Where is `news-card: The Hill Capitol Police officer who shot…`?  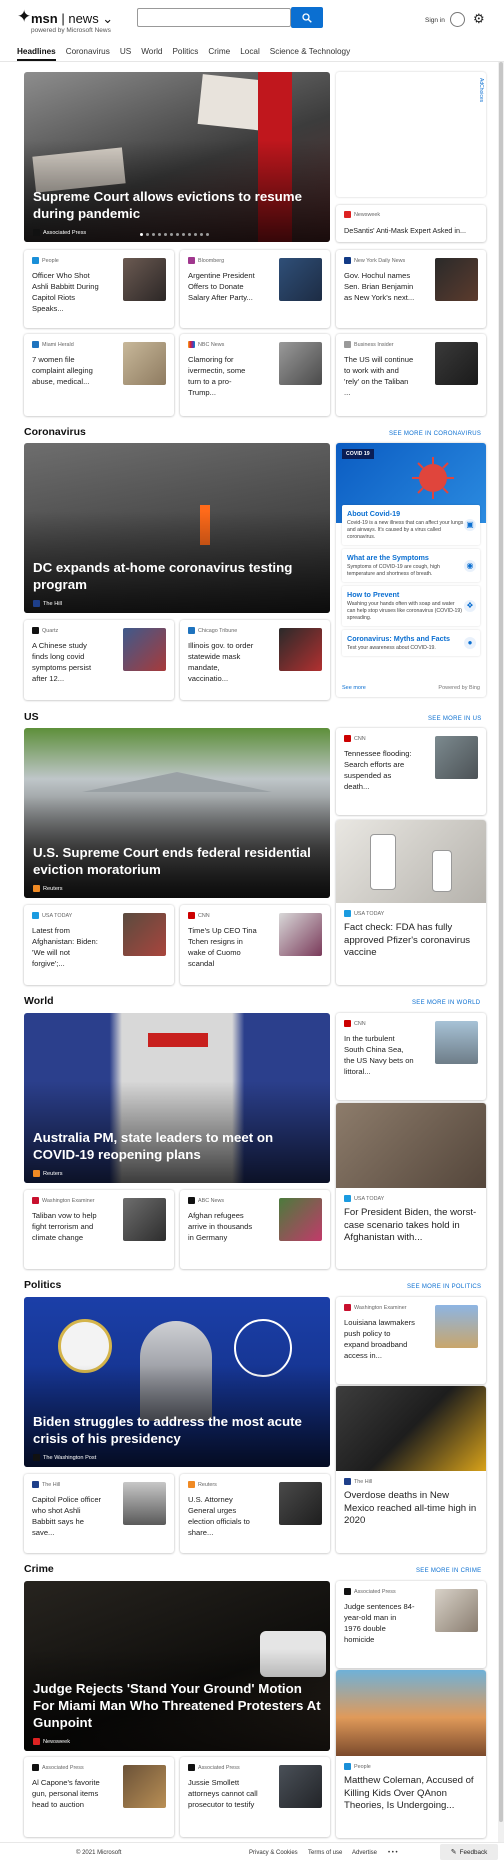
news-card: The Hill Capitol Police officer who shot… is located at coordinates (99, 1513).